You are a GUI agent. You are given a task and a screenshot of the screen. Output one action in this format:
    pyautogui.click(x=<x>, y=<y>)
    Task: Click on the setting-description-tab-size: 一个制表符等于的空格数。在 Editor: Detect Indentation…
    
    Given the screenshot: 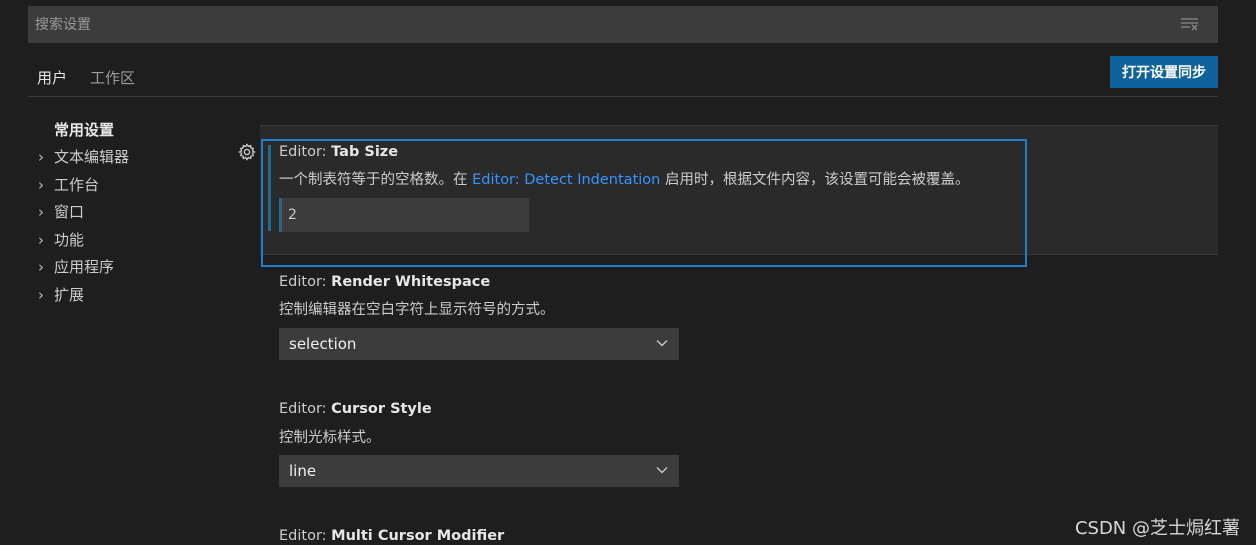 What is the action you would take?
    pyautogui.click(x=624, y=178)
    